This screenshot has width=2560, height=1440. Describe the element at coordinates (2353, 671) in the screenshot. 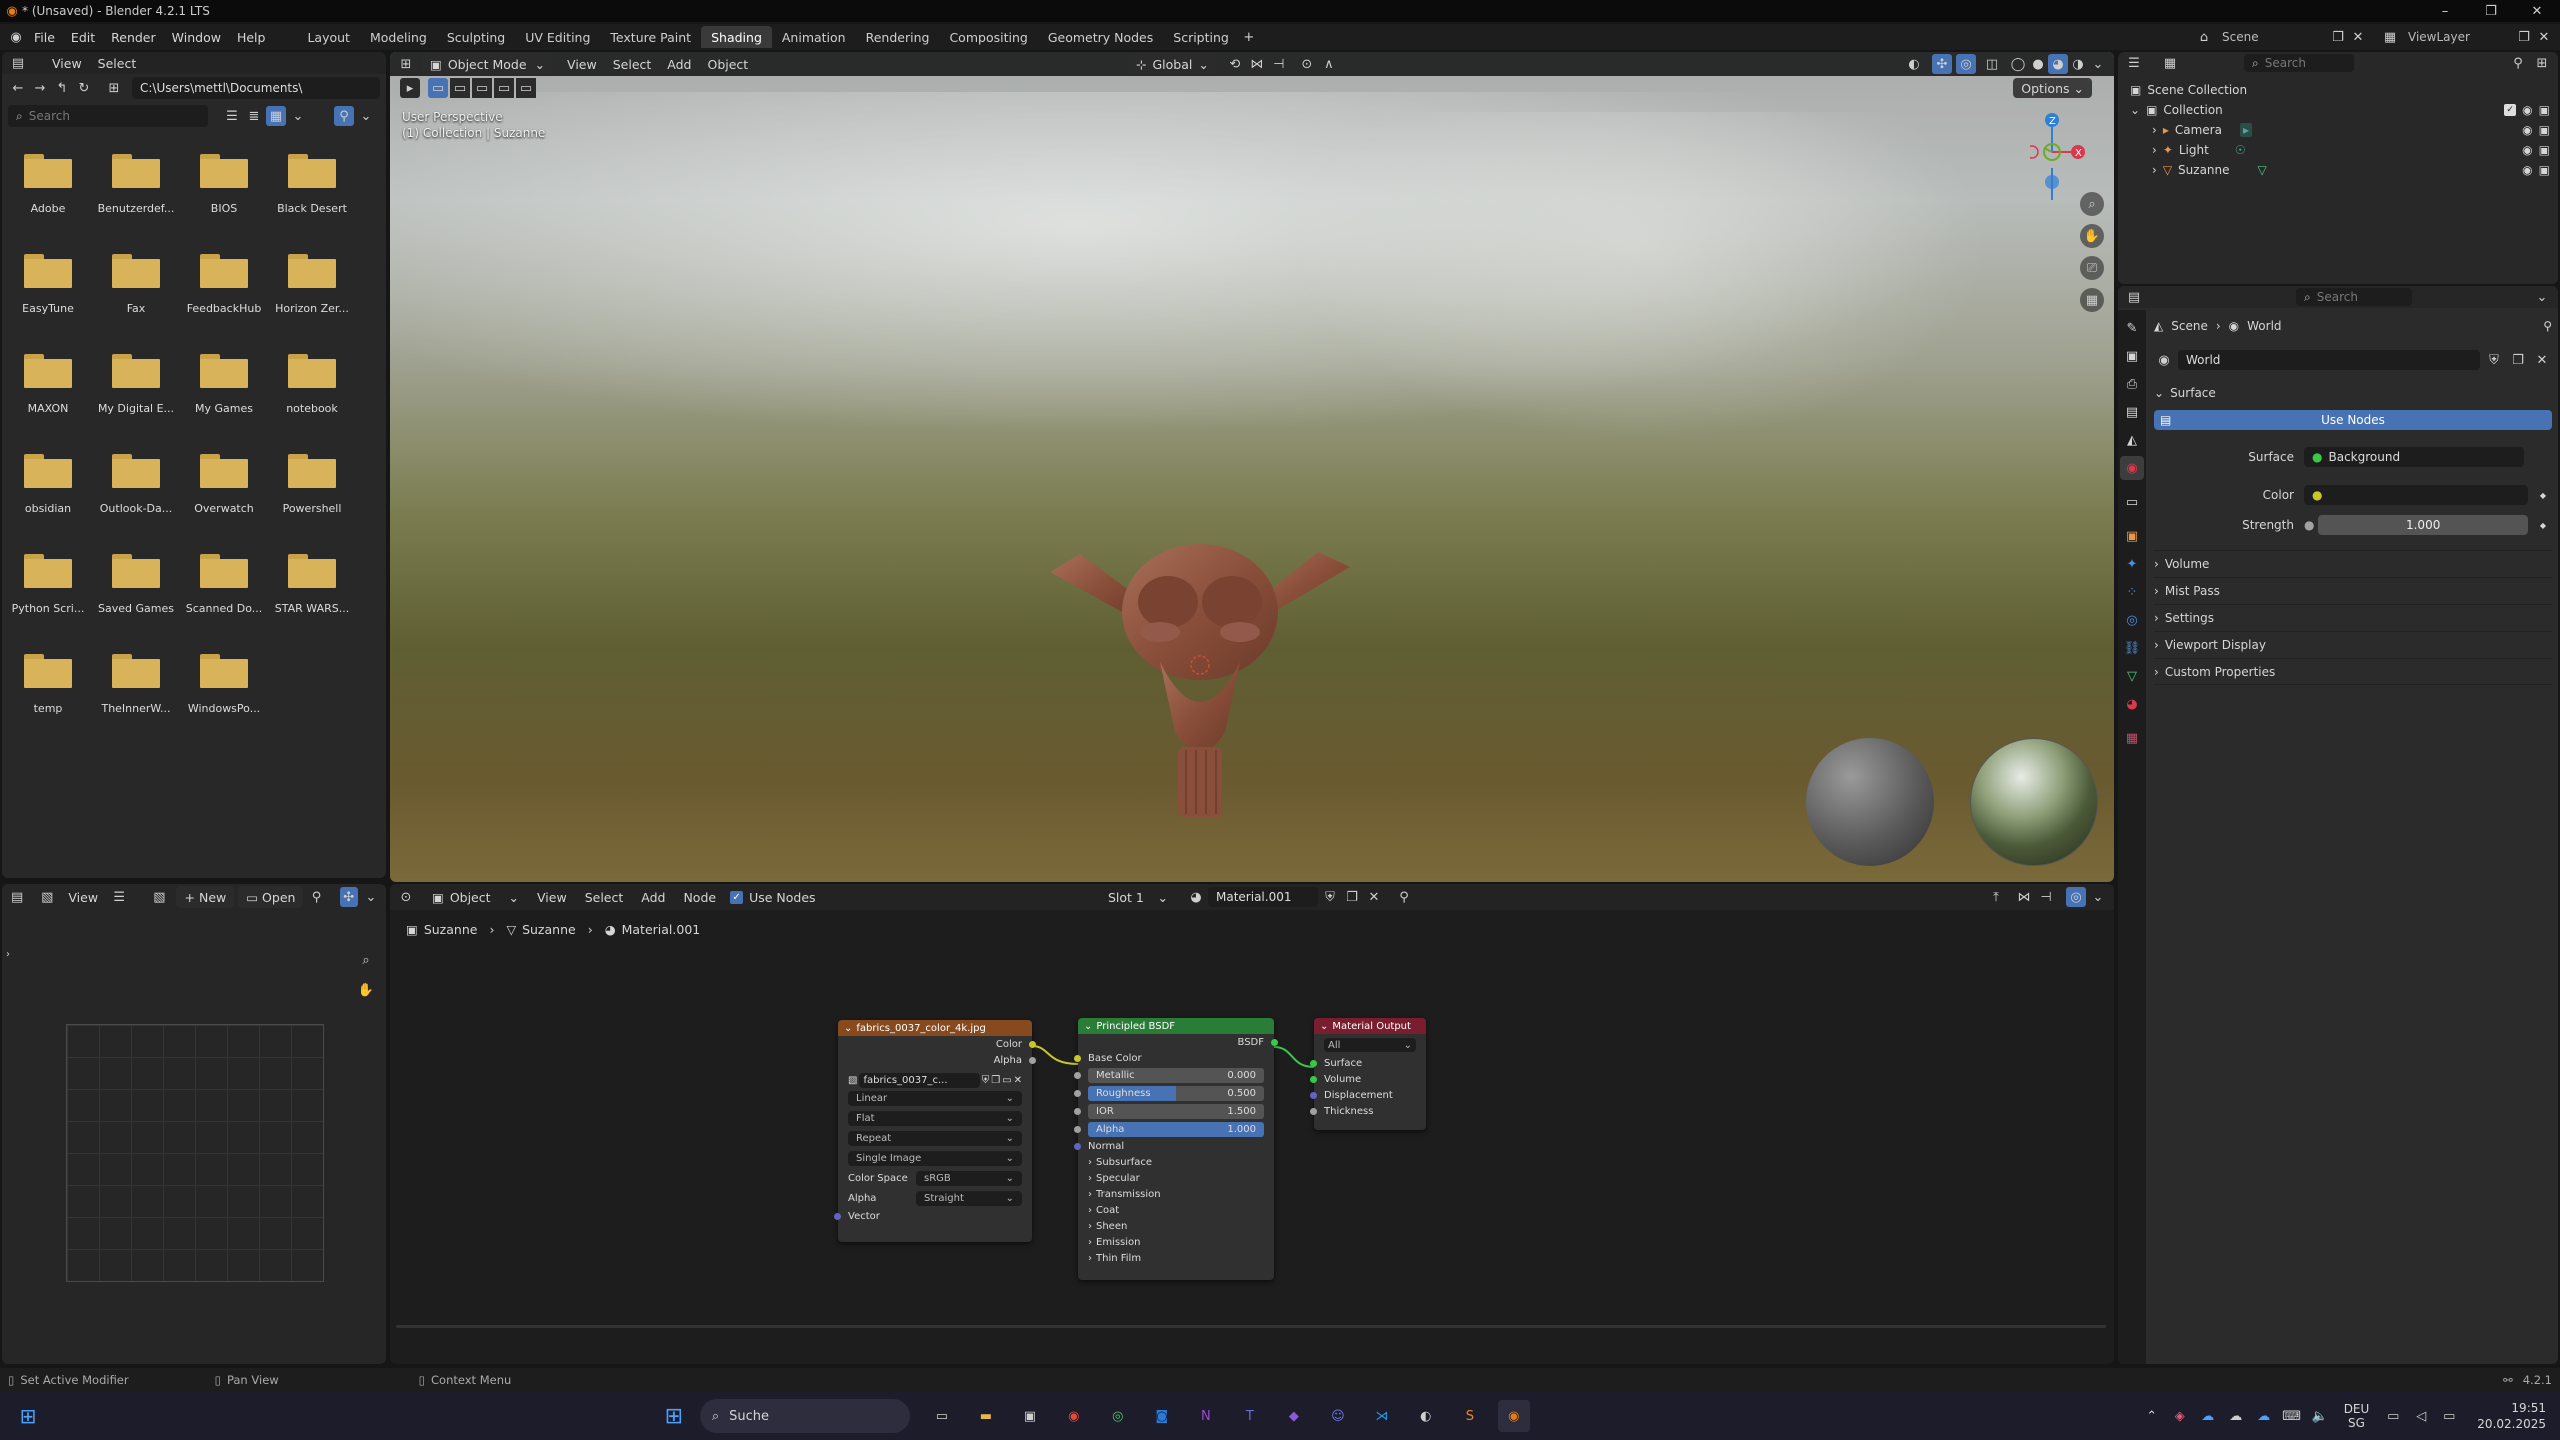

I see `panel-custom-properties: › Custom Properties` at that location.